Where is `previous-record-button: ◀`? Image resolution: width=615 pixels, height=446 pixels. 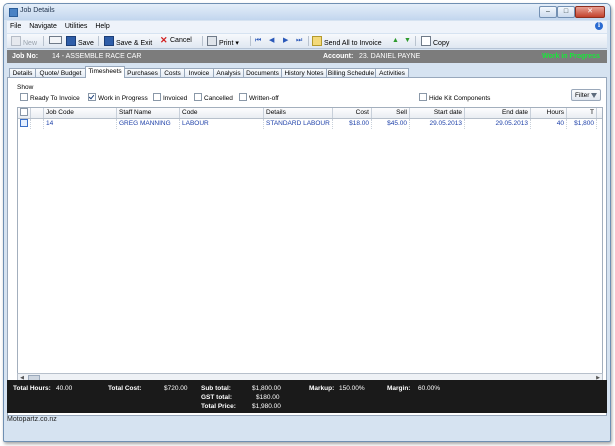 previous-record-button: ◀ is located at coordinates (271, 41).